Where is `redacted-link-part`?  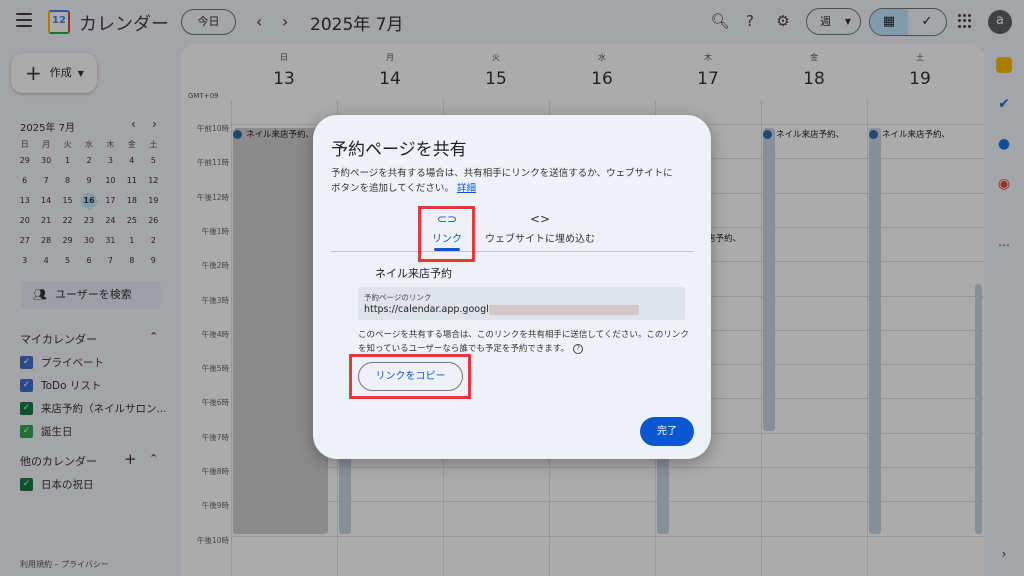
redacted-link-part is located at coordinates (564, 310).